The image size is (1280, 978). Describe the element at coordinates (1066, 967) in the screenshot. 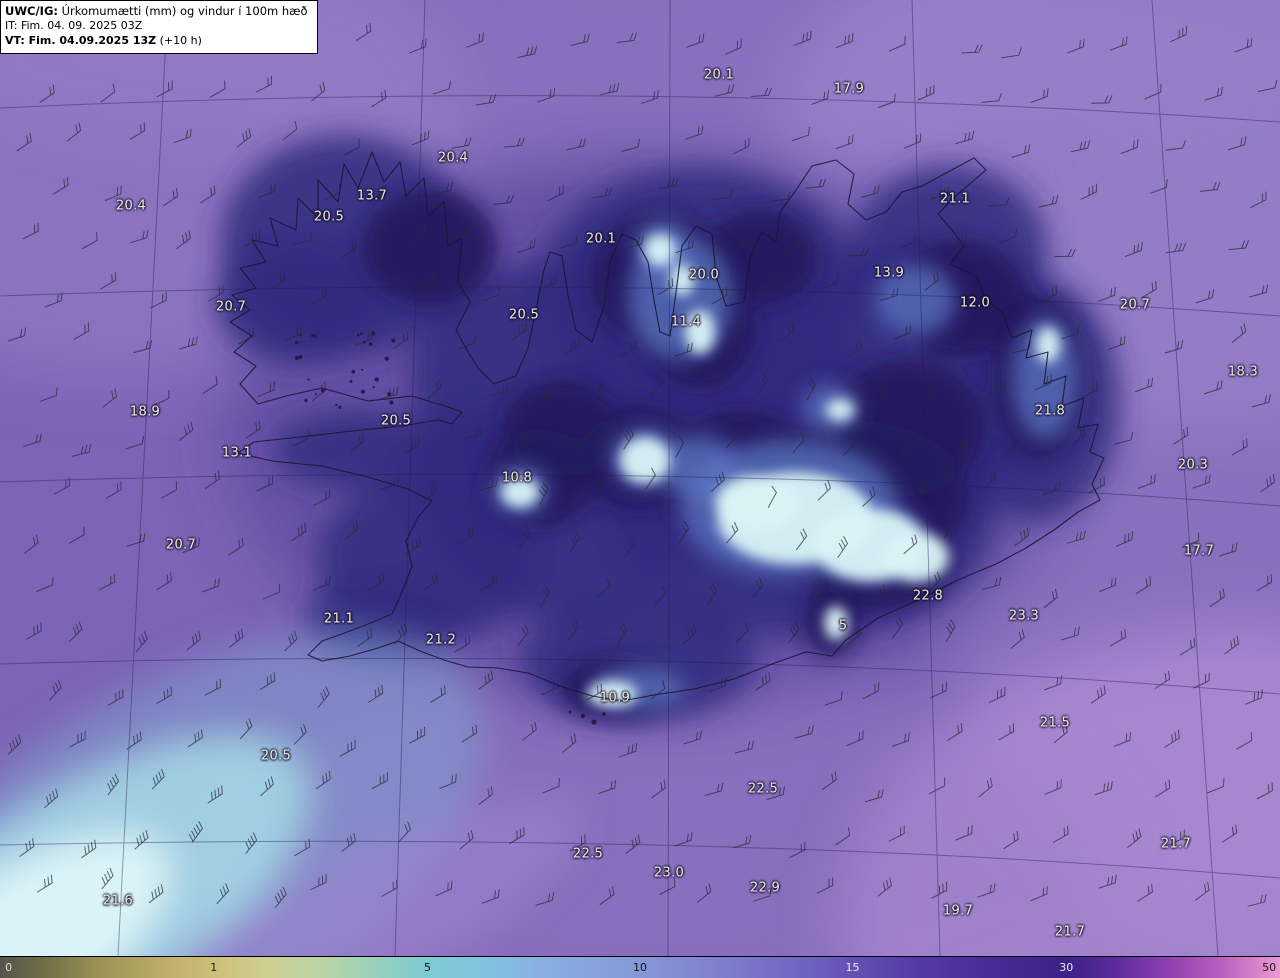

I see `colorbar-tick-label: 30` at that location.